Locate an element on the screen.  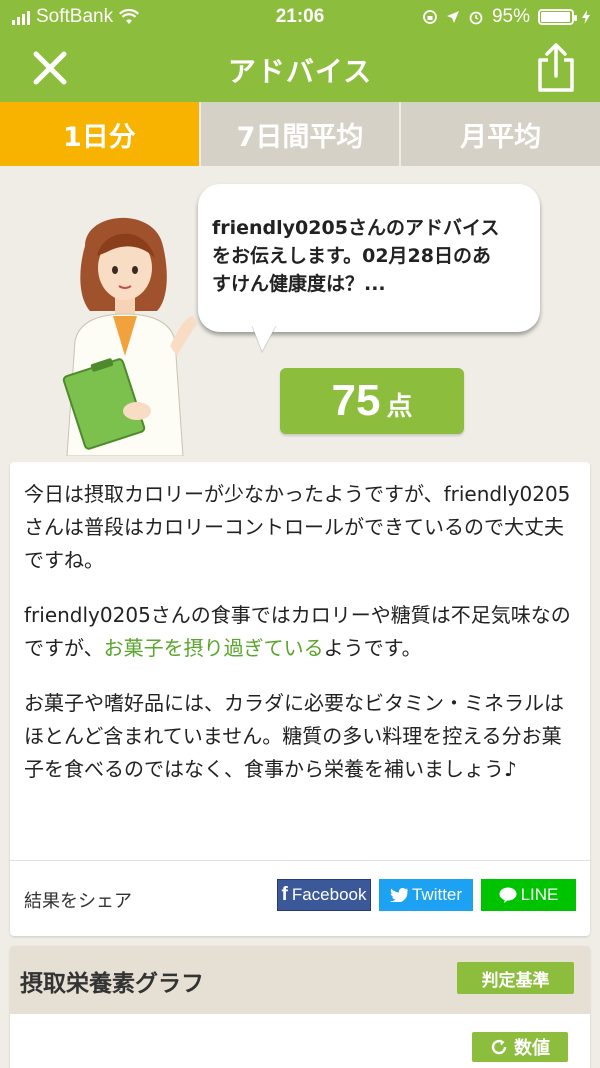
nav-bar: アドバイス is located at coordinates (300, 68).